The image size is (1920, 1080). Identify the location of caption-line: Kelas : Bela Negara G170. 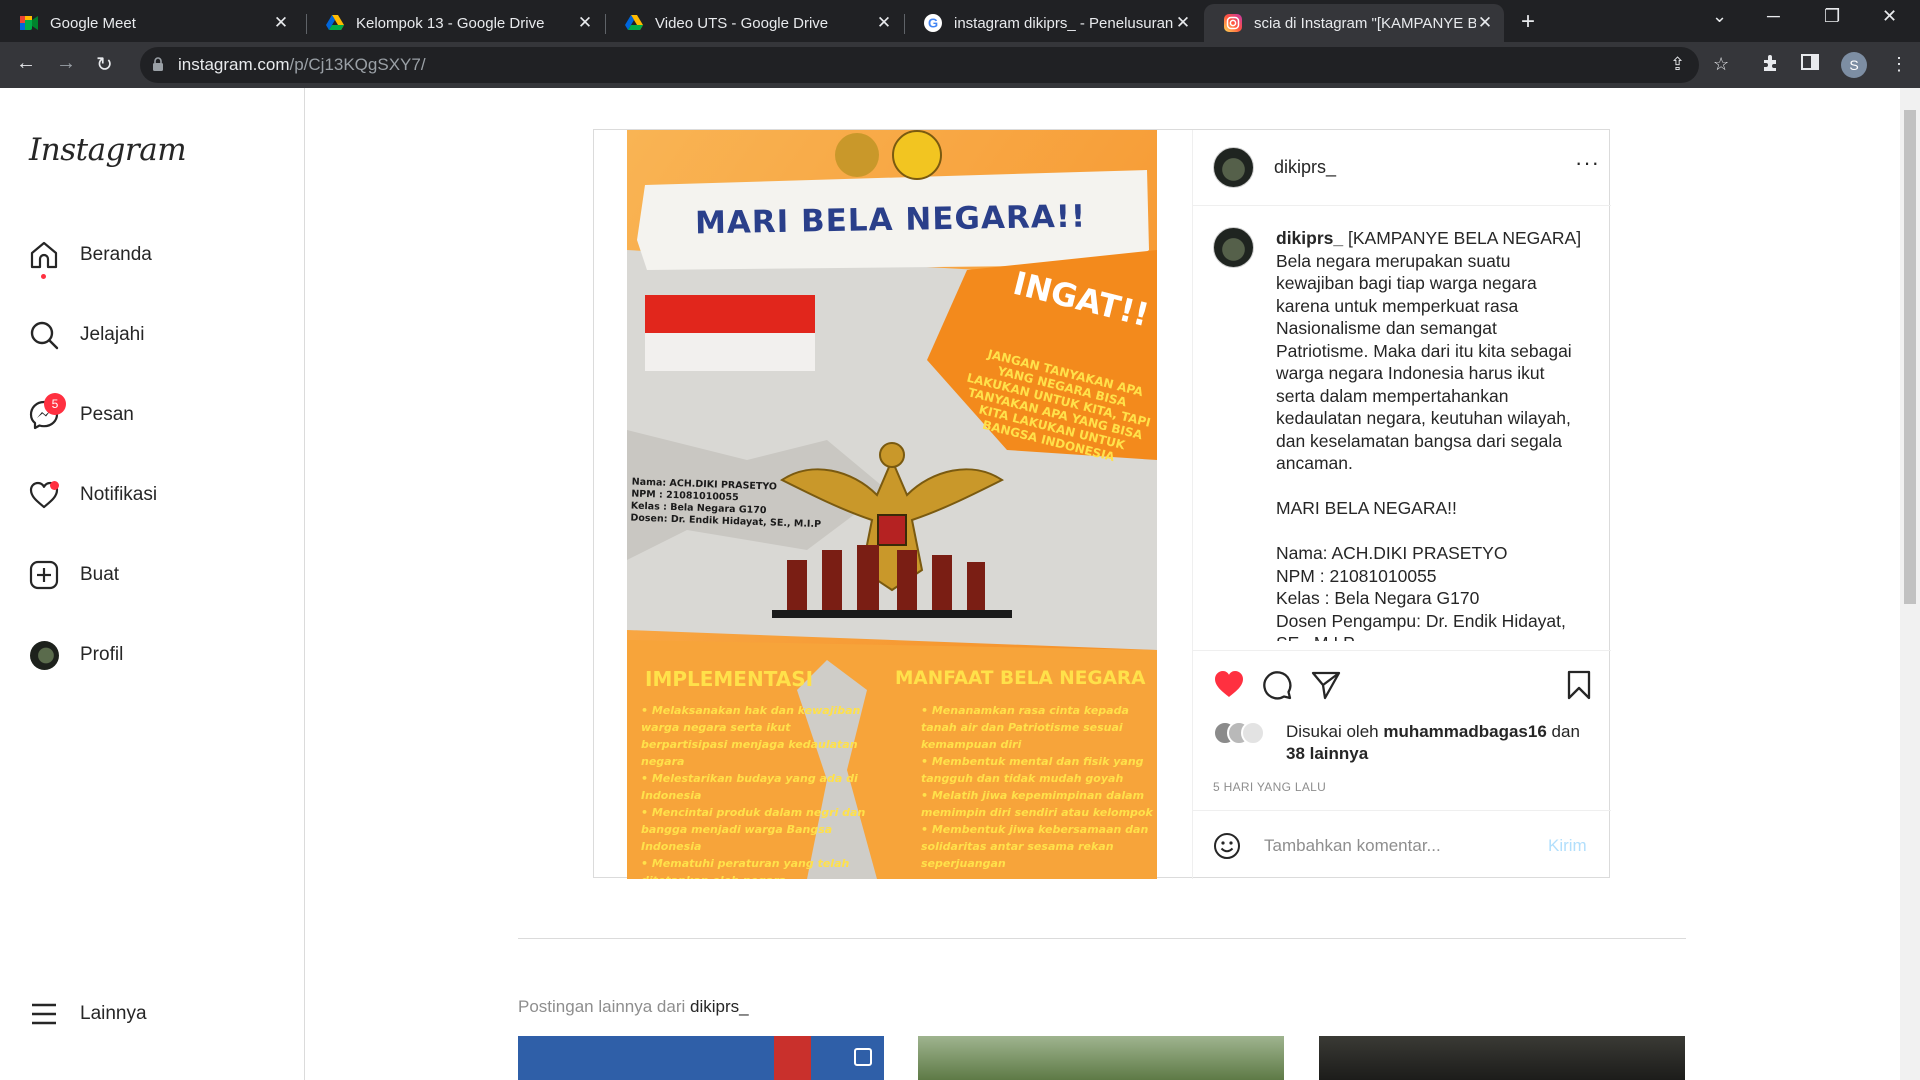
(1378, 598).